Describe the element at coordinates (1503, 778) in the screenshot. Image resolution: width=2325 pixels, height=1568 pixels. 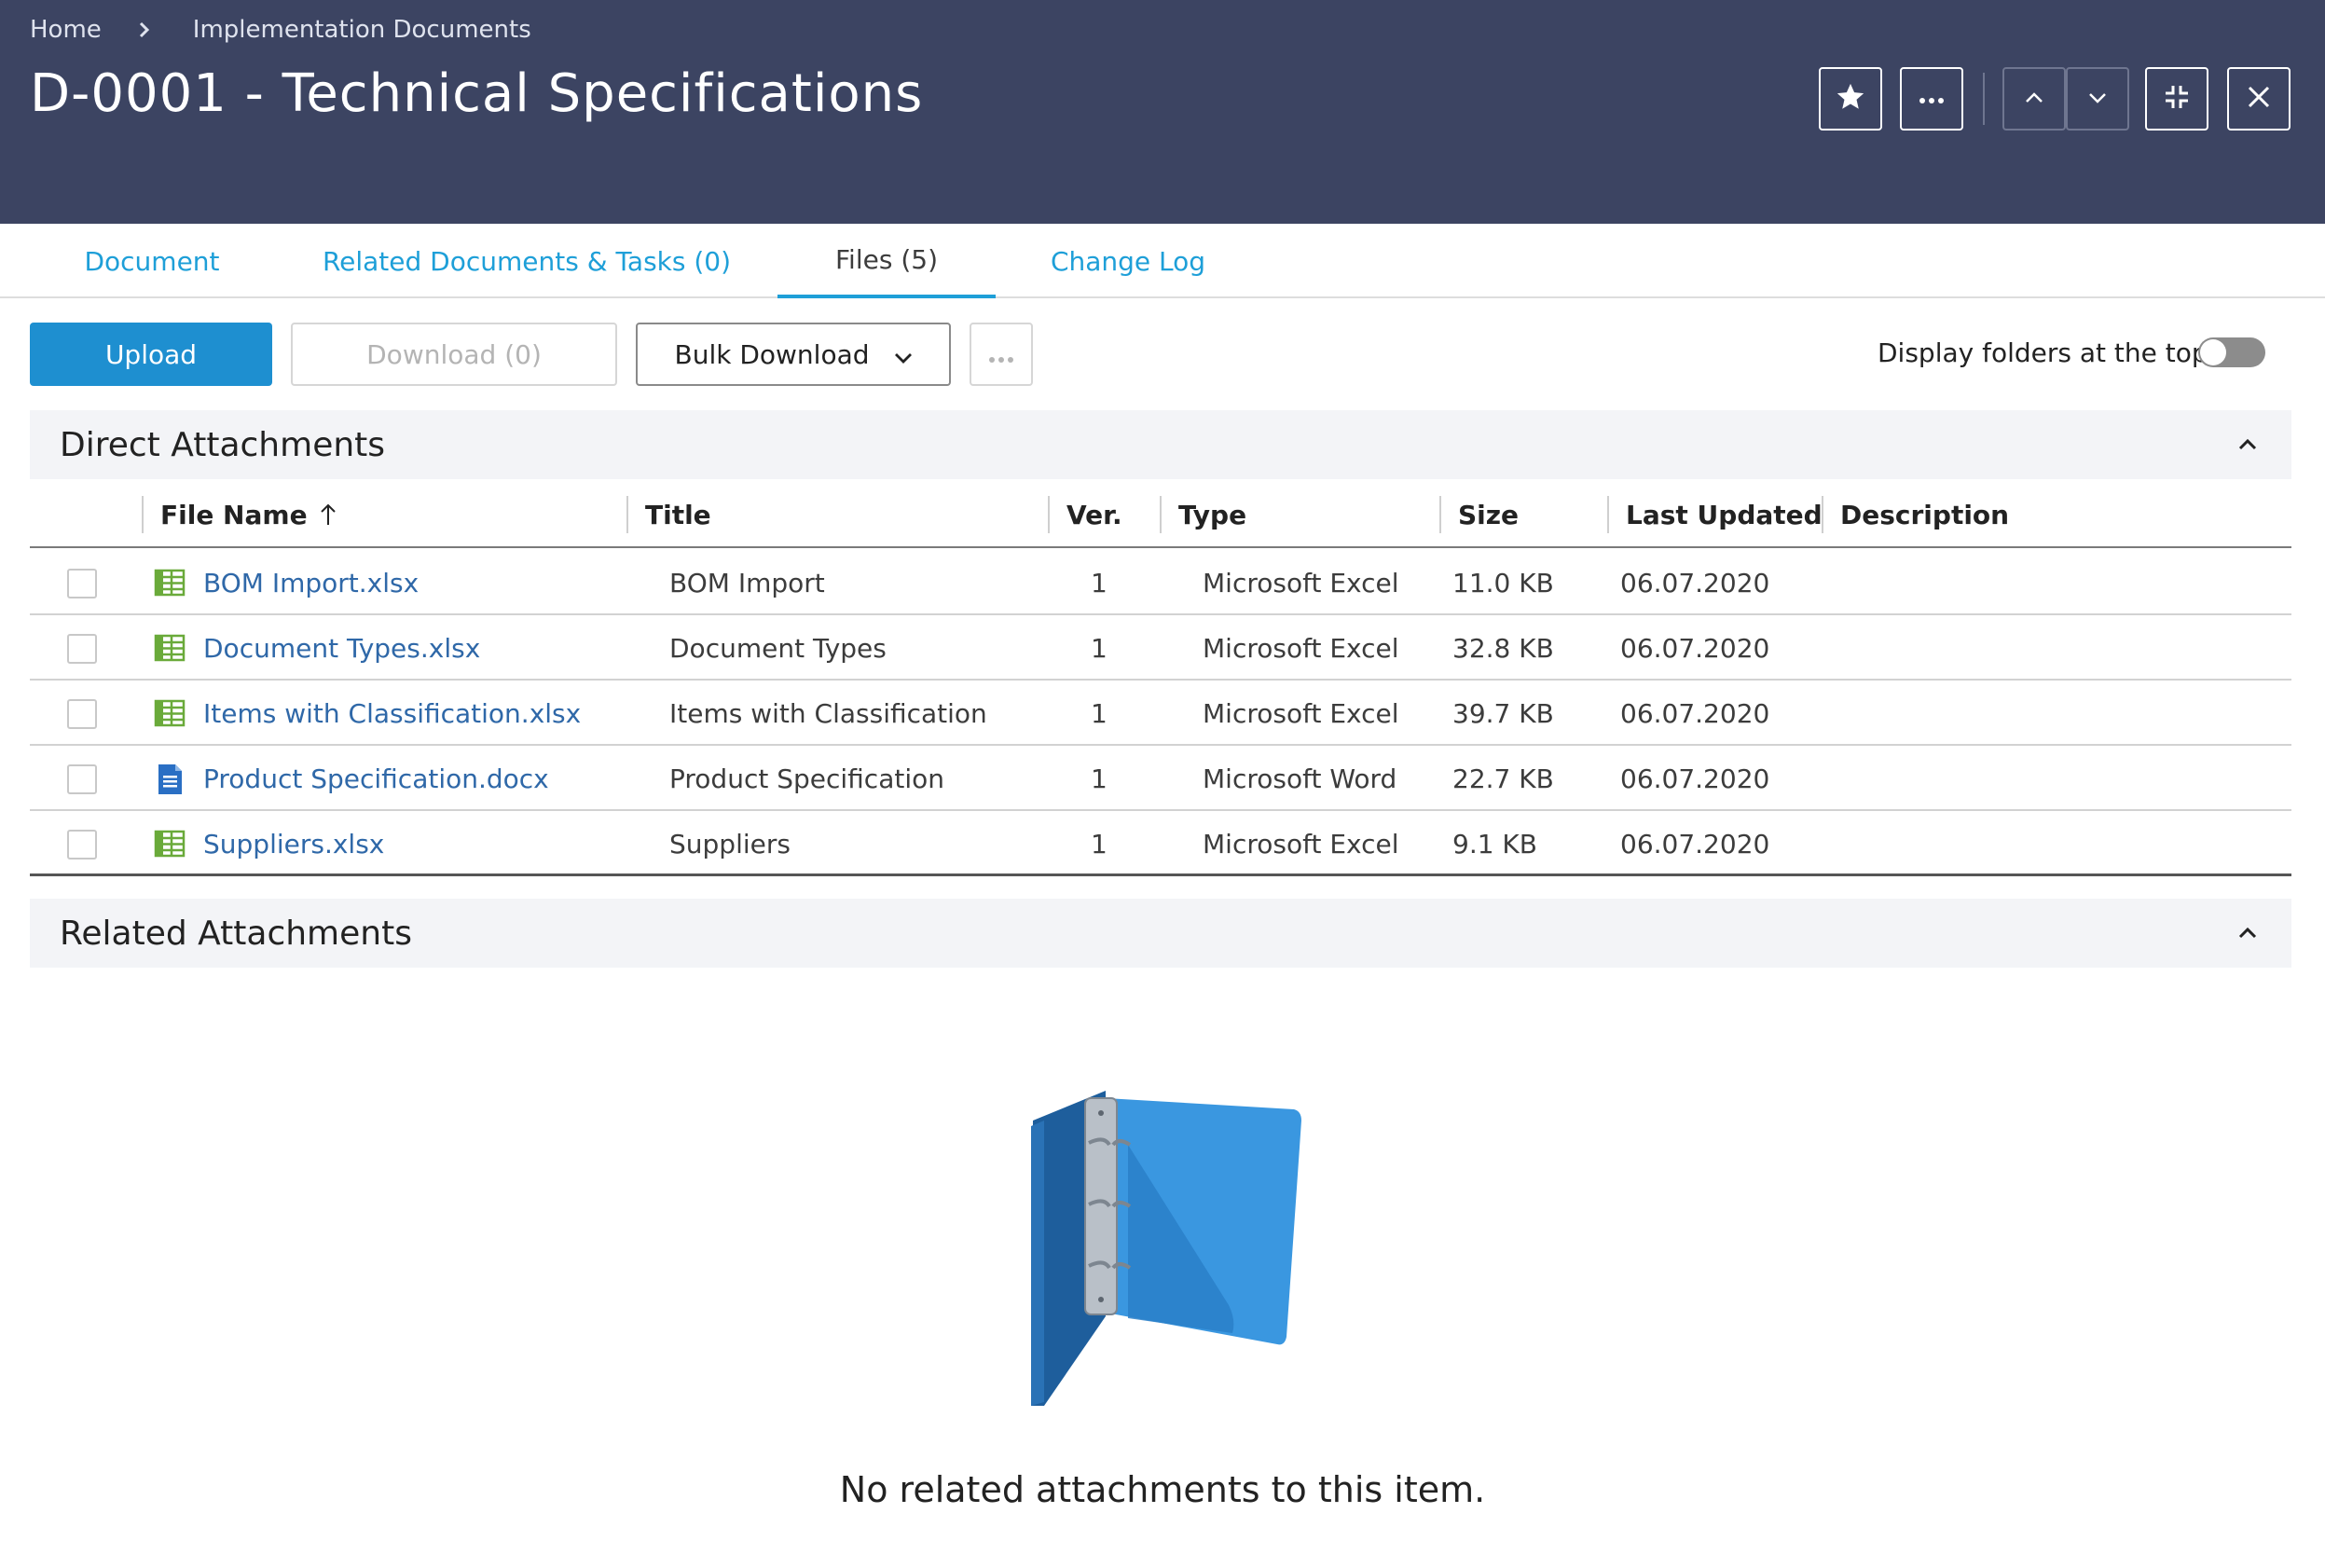
I see `cell-size: 22.7 KB` at that location.